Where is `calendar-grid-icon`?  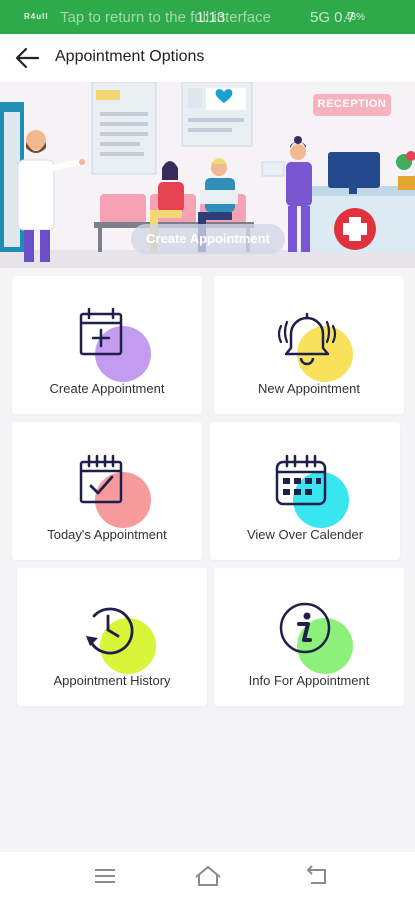
calendar-grid-icon is located at coordinates (301, 480).